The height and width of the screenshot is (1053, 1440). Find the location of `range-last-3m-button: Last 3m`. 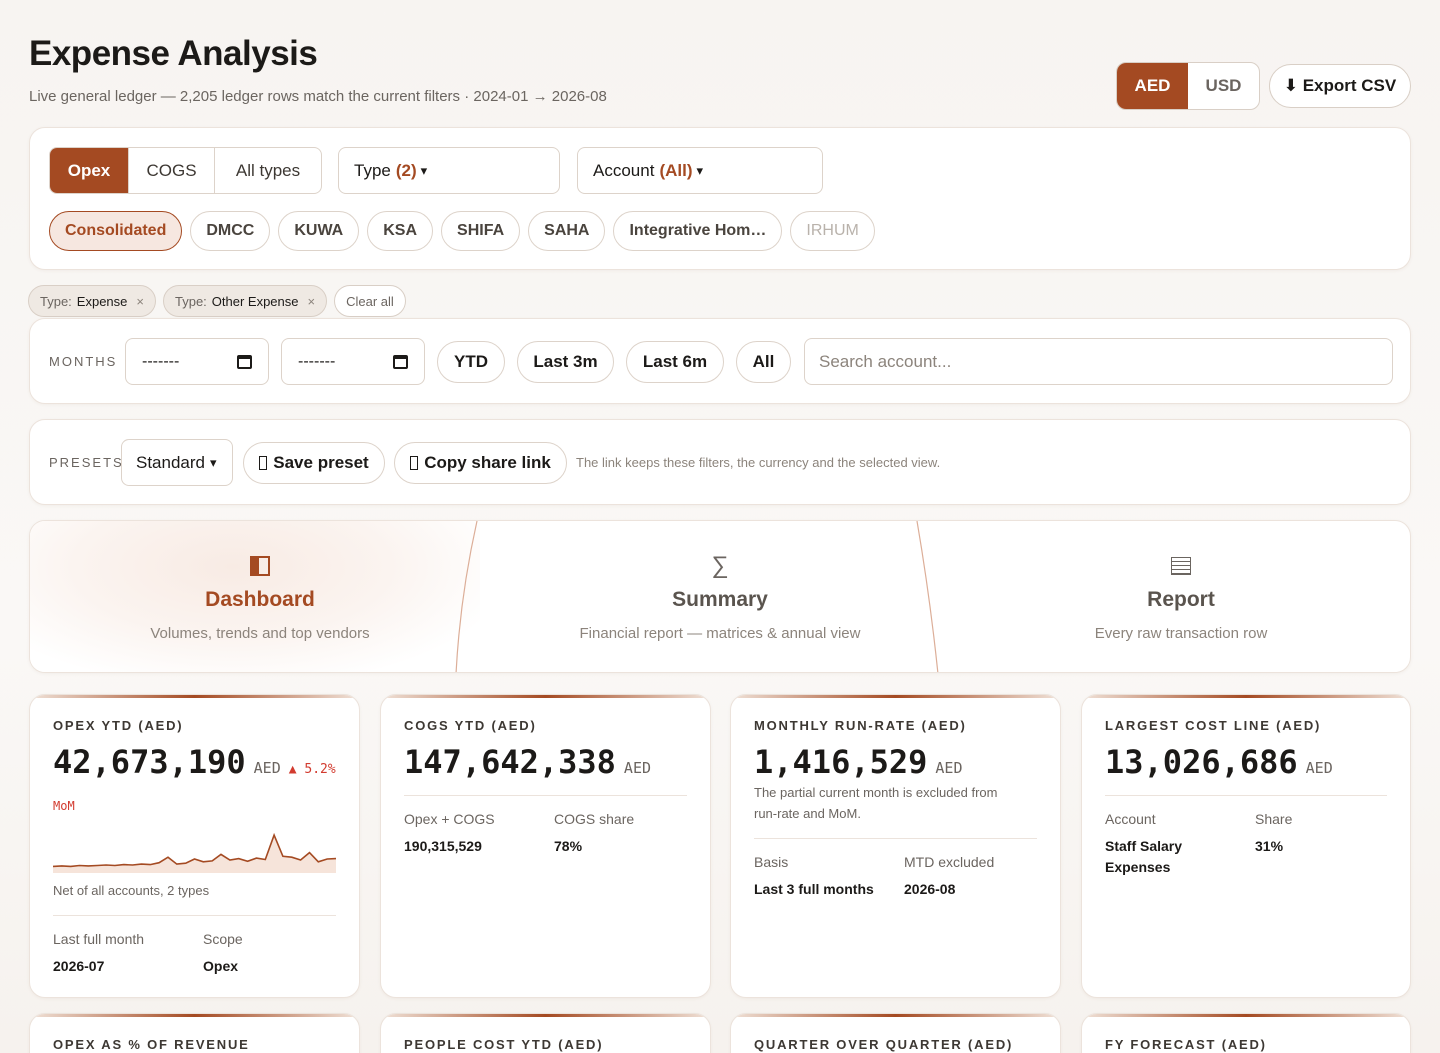

range-last-3m-button: Last 3m is located at coordinates (565, 362).